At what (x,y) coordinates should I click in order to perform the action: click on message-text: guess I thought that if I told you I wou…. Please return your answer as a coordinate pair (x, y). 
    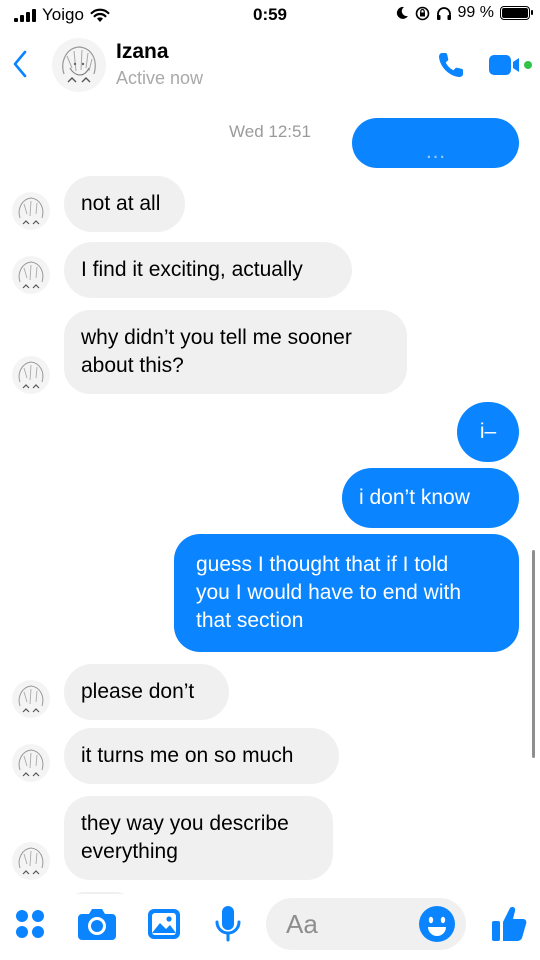
    Looking at the image, I should click on (329, 592).